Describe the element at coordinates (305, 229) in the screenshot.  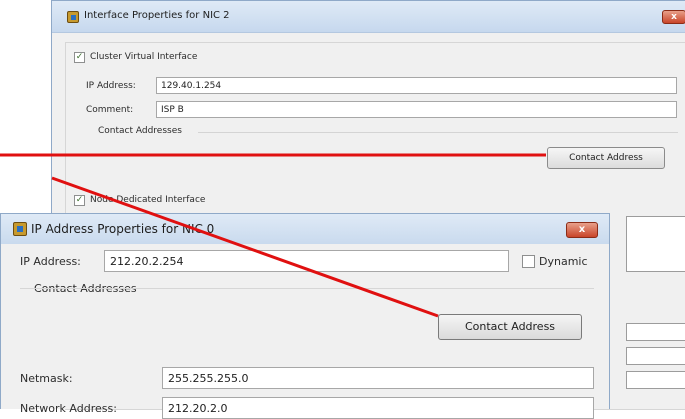
I see `titlebar: IP Address Properties for NIC 0 x` at that location.